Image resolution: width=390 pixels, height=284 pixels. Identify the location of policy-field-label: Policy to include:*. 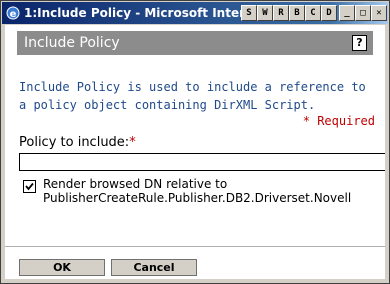
(77, 142).